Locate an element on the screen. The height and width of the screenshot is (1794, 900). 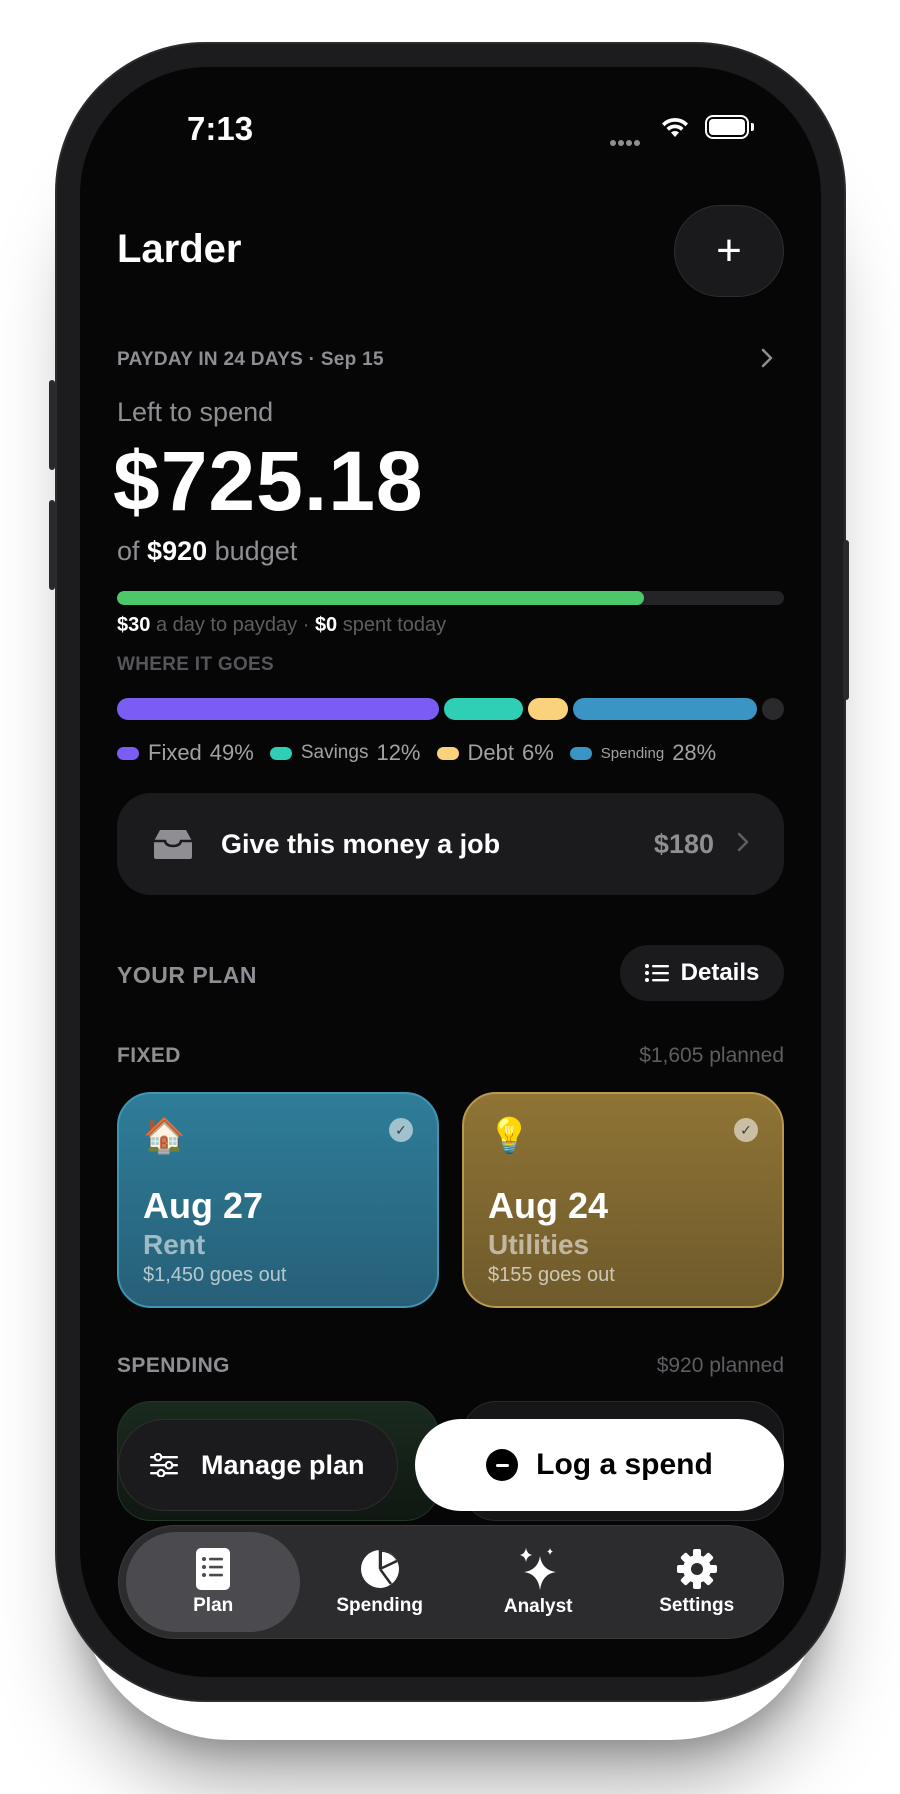
per-day-amount: $30 is located at coordinates (134, 625).